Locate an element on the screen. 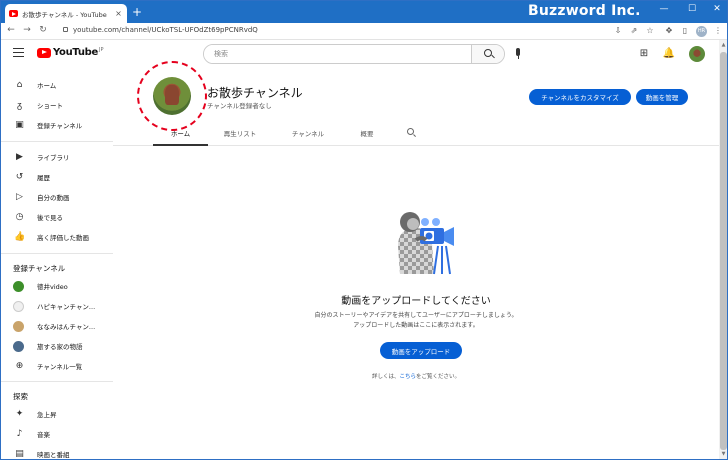 This screenshot has height=460, width=728. sidebar-item-watch-later: ◷ 後で見る is located at coordinates (57, 217).